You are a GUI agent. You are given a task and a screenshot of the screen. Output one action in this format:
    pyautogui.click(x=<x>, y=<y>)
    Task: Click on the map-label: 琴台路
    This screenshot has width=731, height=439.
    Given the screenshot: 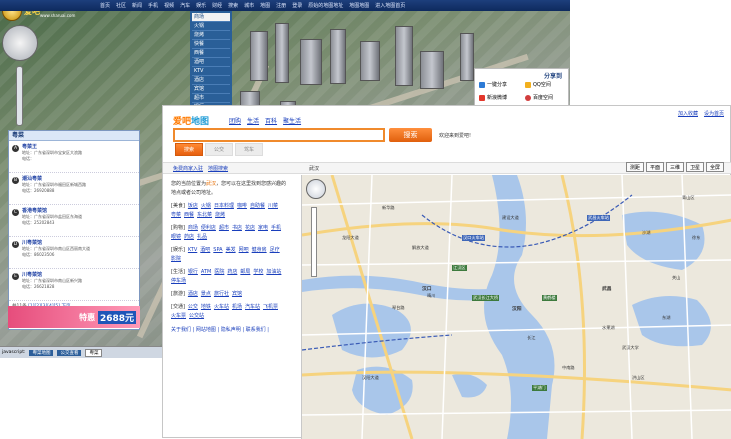 What is the action you would take?
    pyautogui.click(x=398, y=308)
    